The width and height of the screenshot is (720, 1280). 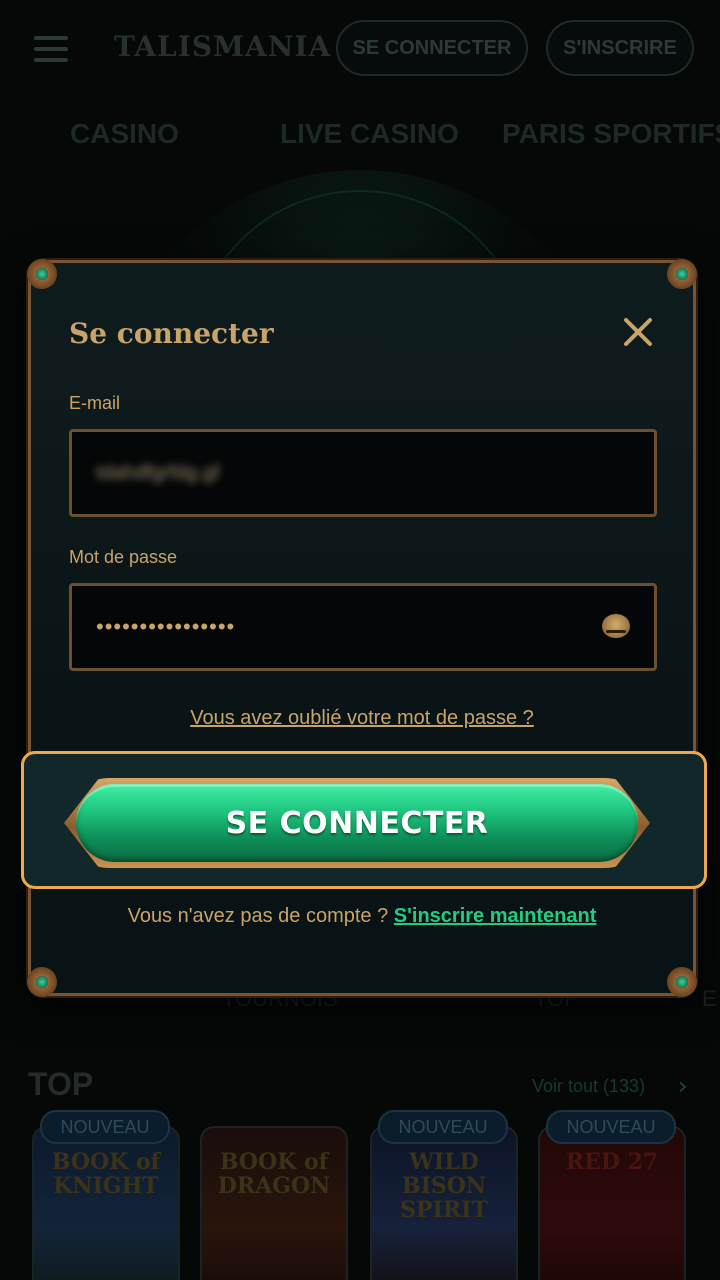 What do you see at coordinates (51, 49) in the screenshot?
I see `menu-icon` at bounding box center [51, 49].